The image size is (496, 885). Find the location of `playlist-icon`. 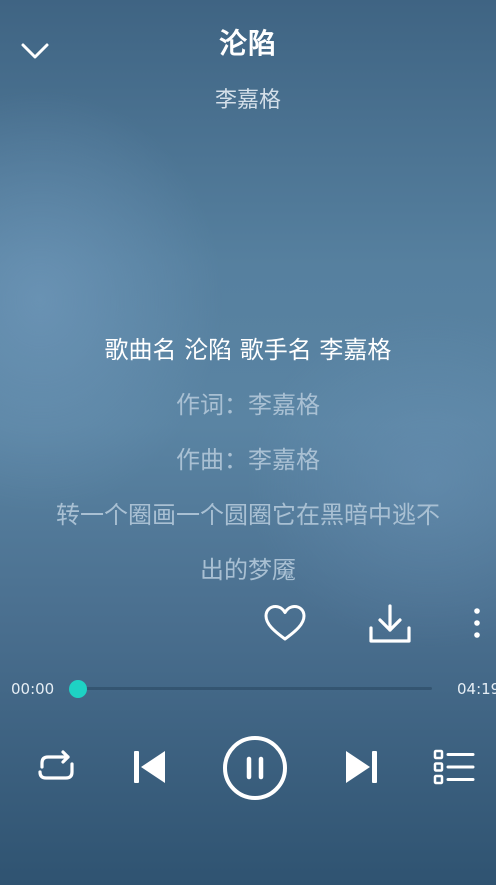

playlist-icon is located at coordinates (454, 767).